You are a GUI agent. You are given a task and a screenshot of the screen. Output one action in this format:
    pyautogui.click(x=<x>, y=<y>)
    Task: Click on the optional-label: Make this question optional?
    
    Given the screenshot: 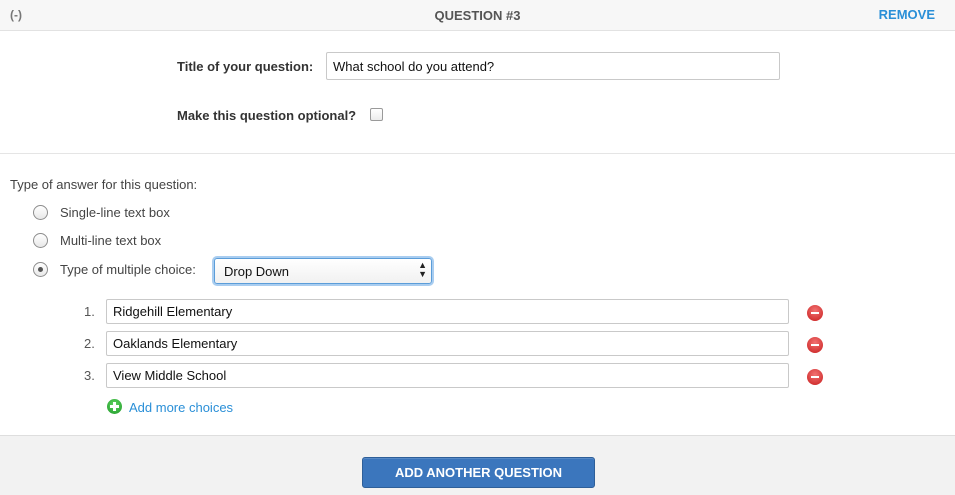 What is the action you would take?
    pyautogui.click(x=267, y=115)
    